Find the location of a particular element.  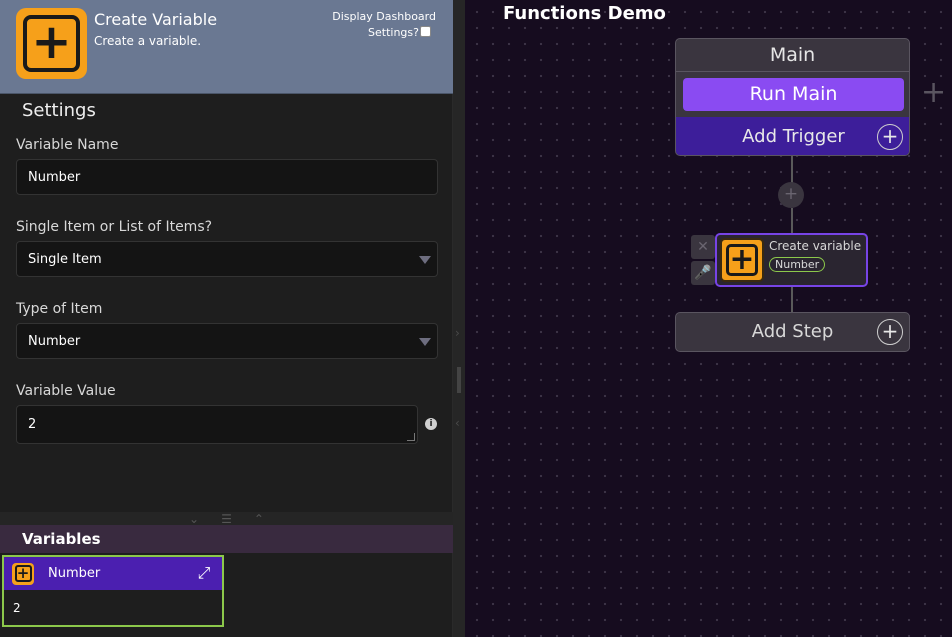

variable-name-input: Number is located at coordinates (227, 177).